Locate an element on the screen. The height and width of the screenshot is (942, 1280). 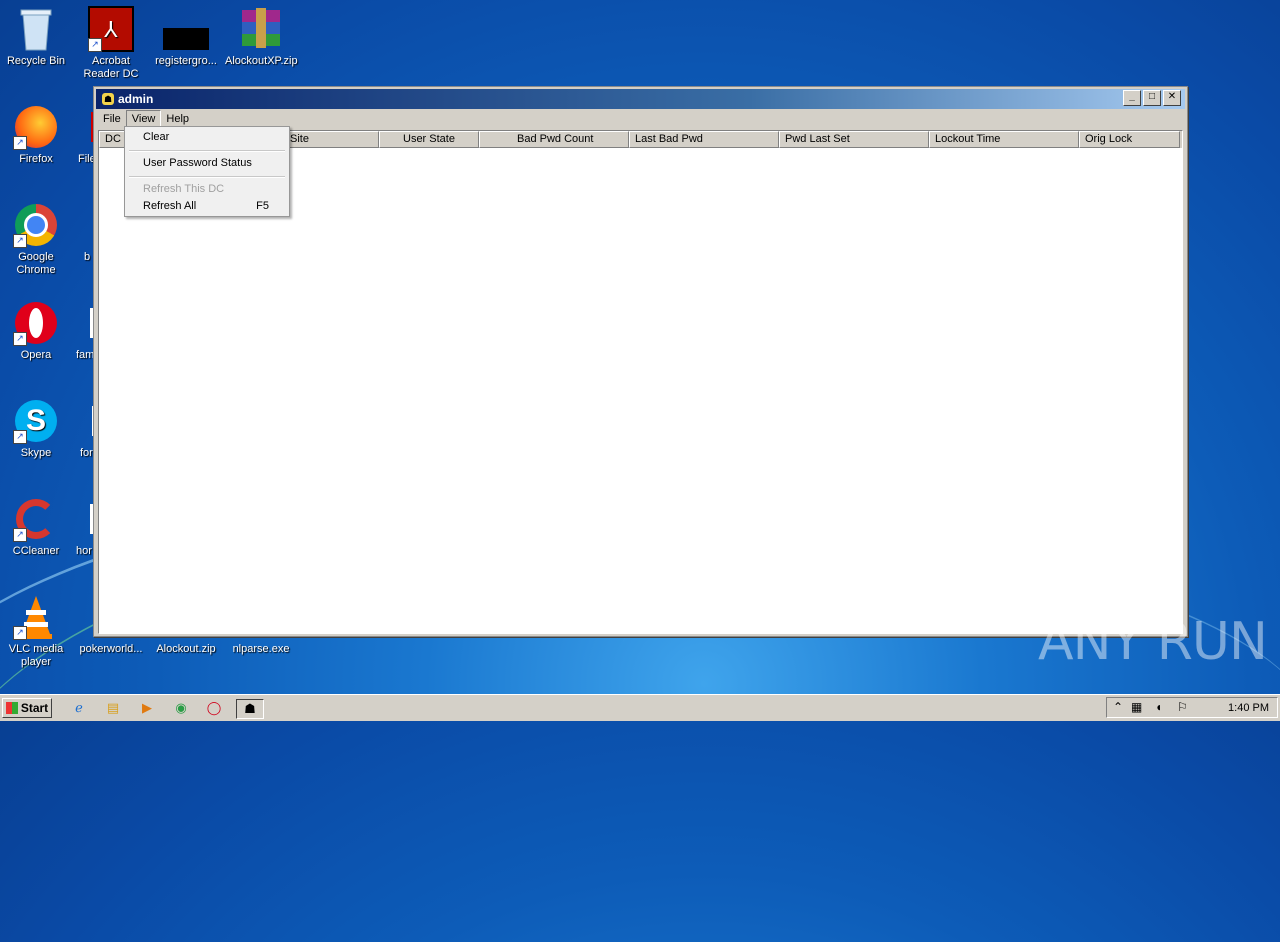
maximize-button: □ is located at coordinates (1152, 98).